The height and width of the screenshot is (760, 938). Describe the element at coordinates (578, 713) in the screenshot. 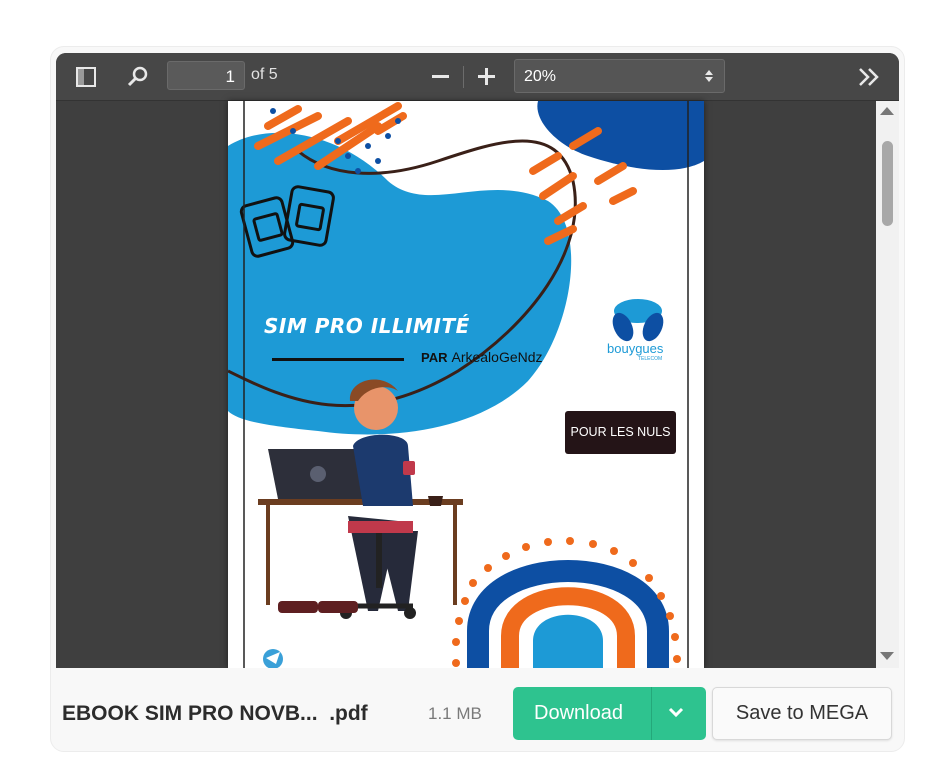

I see `download-label: Download` at that location.